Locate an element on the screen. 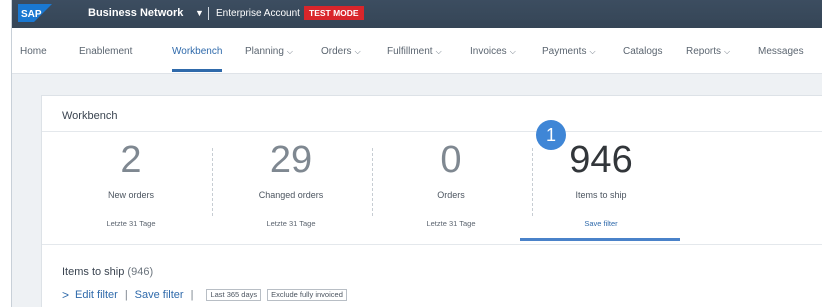  edit-filter-link: Edit filter is located at coordinates (96, 295).